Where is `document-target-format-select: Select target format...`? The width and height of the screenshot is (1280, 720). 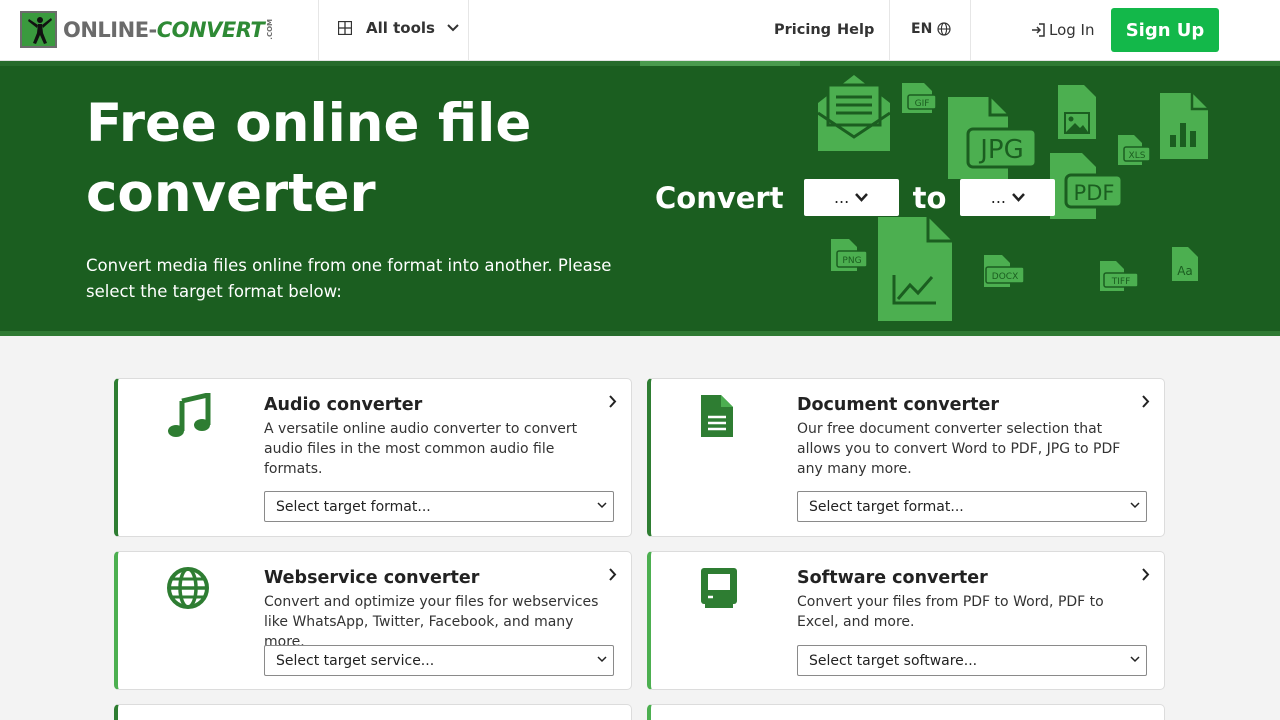
document-target-format-select: Select target format... is located at coordinates (972, 506).